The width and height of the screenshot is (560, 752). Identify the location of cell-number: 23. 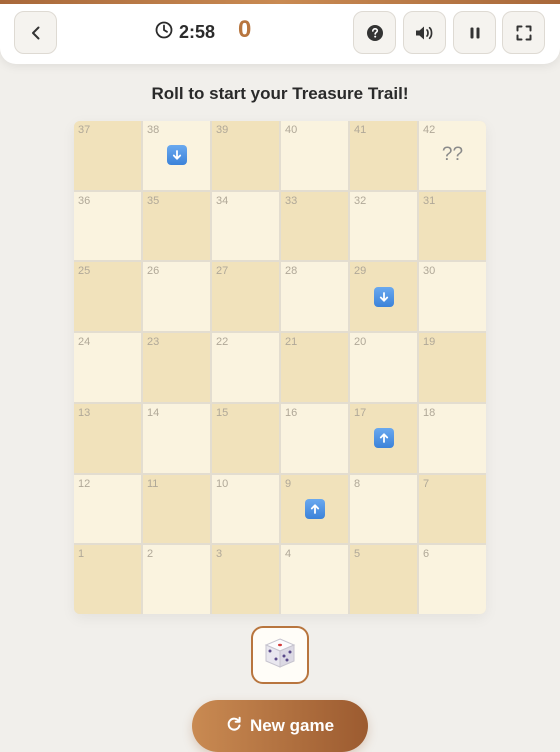
(153, 342).